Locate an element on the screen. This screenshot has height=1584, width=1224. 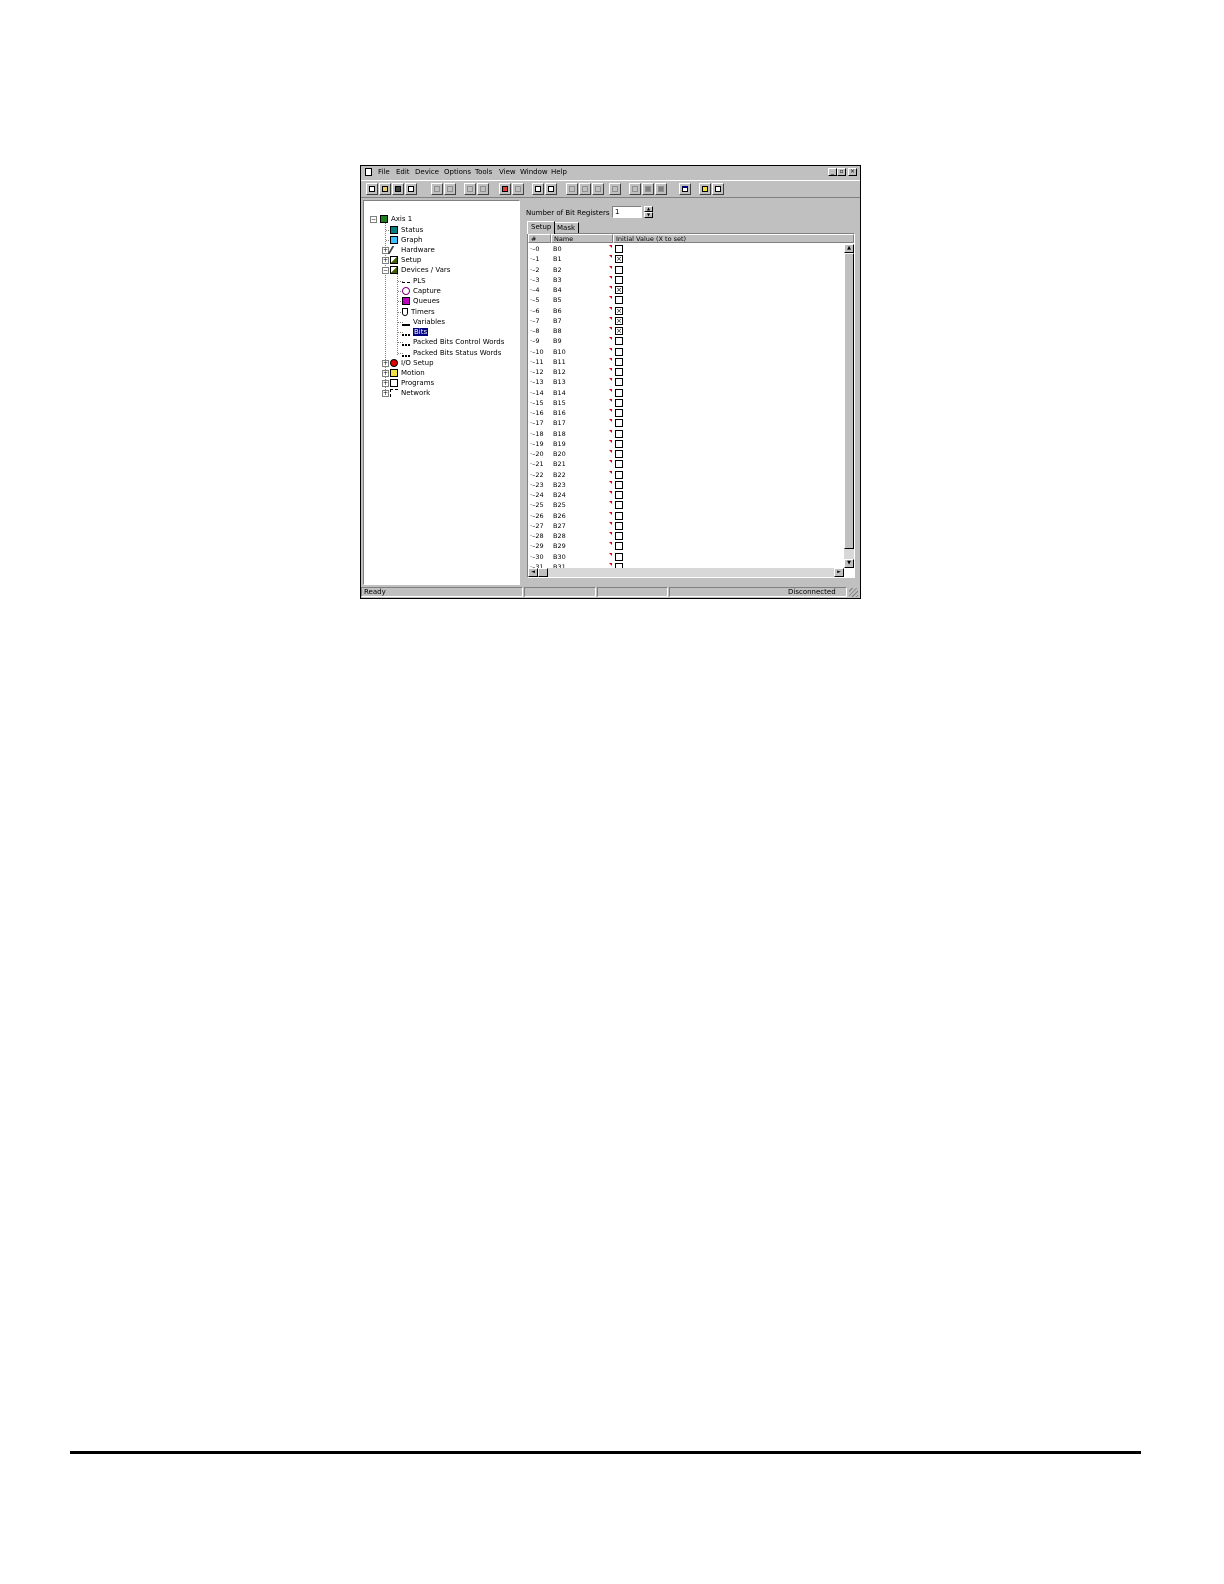
find-button is located at coordinates (572, 189).